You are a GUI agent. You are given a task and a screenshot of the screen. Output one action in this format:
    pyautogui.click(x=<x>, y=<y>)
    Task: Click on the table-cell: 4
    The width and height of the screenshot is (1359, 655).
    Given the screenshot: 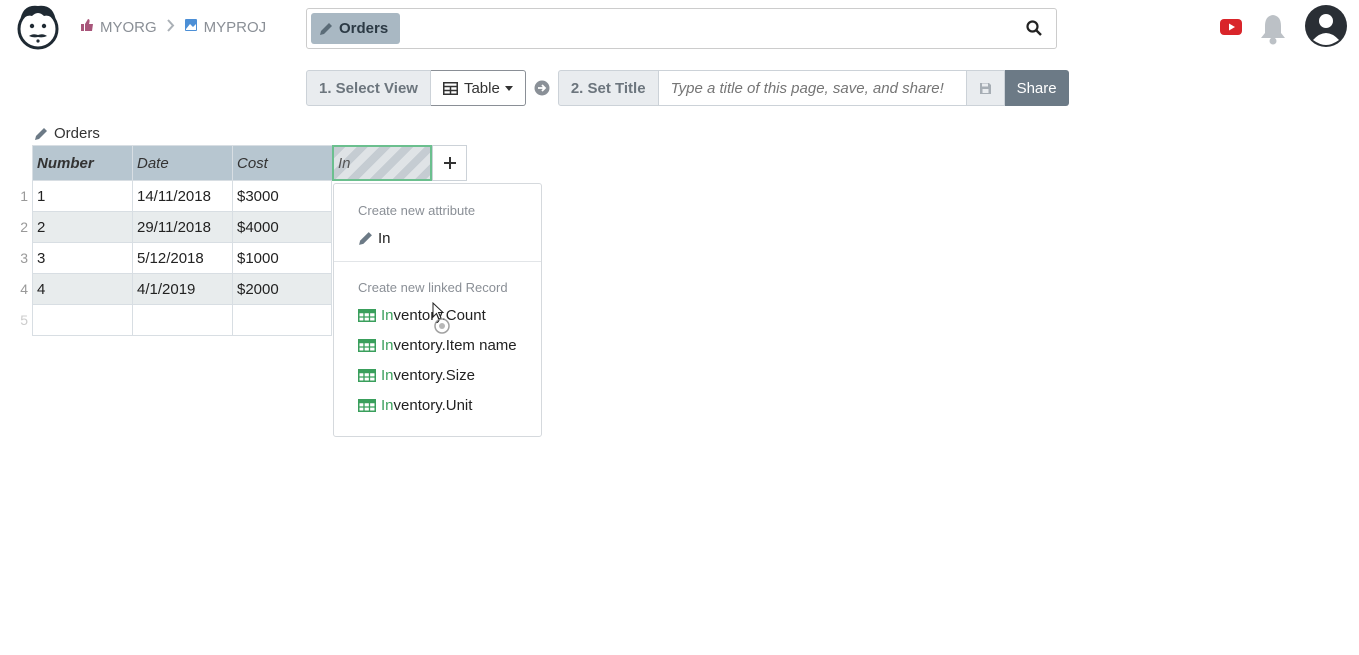 What is the action you would take?
    pyautogui.click(x=82, y=289)
    